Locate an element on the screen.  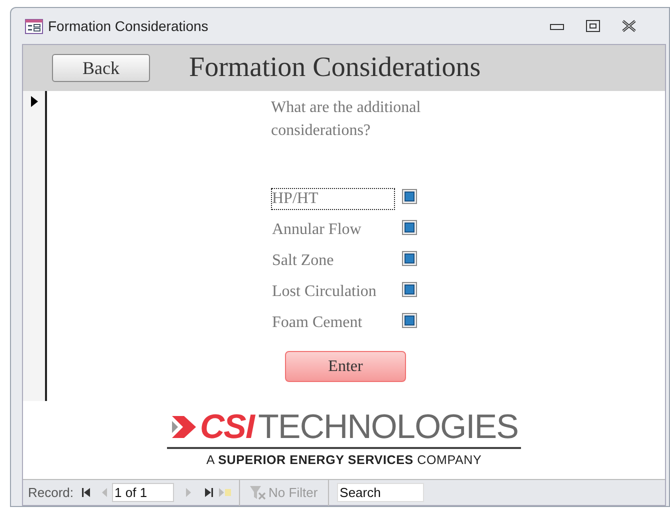
first-record-icon is located at coordinates (86, 492).